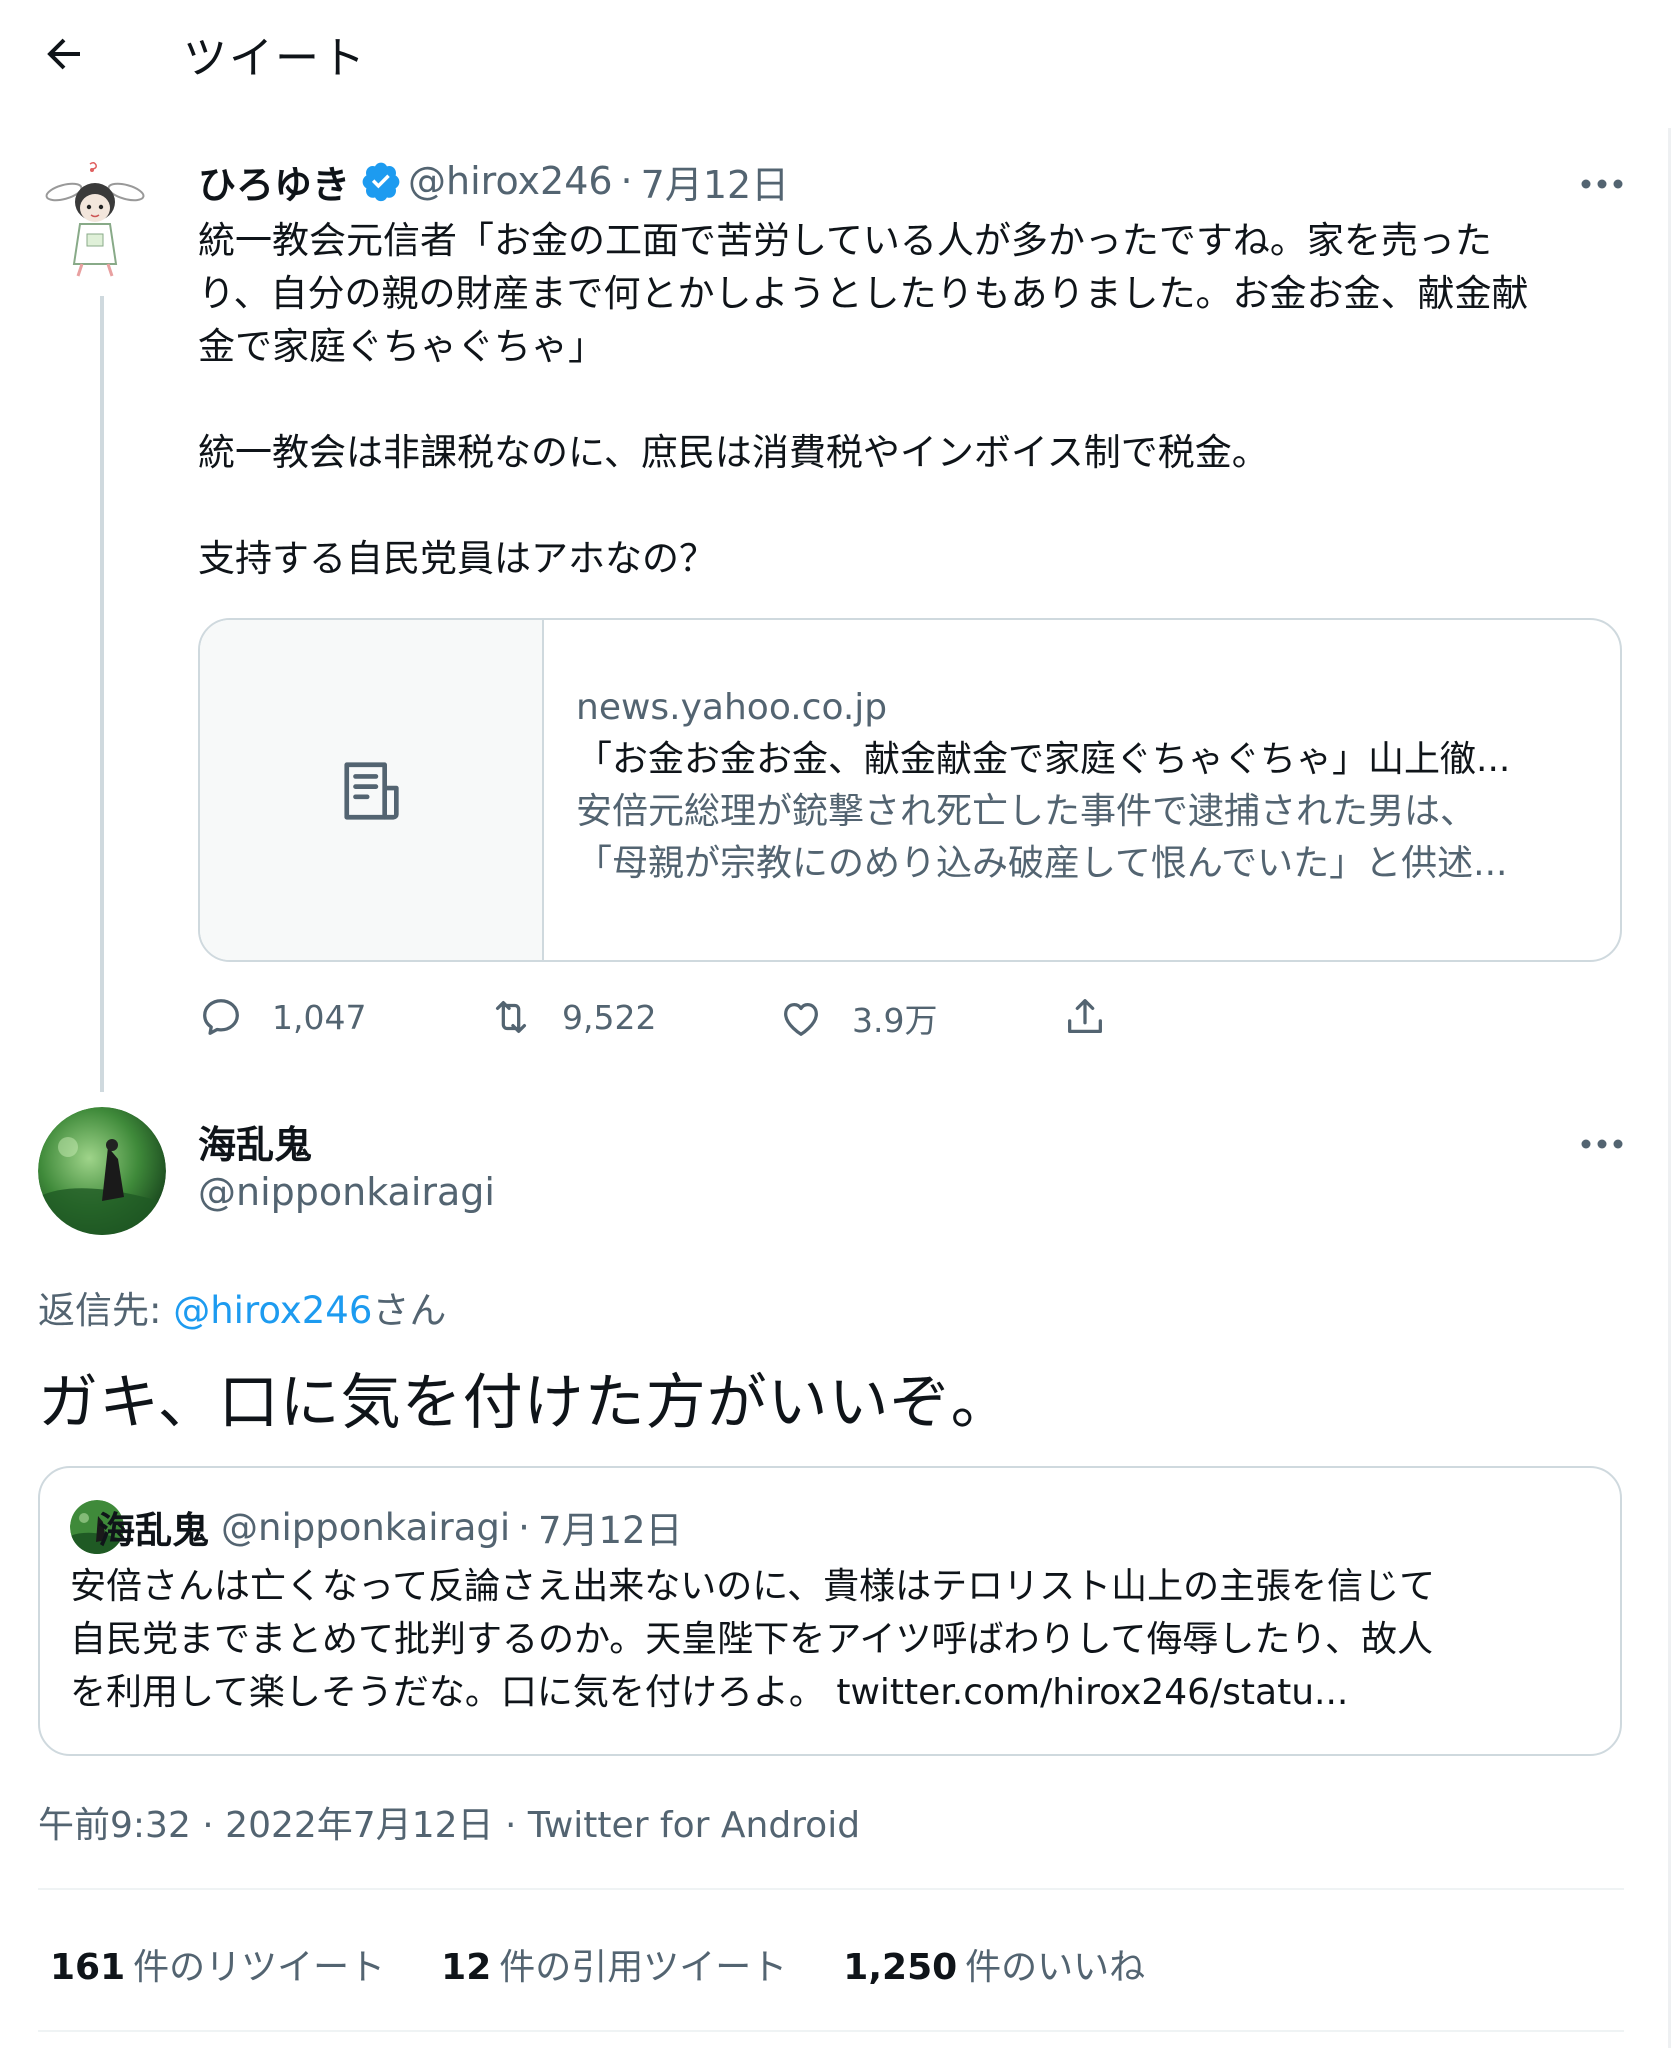  What do you see at coordinates (346, 1192) in the screenshot?
I see `author-handle: @nipponkairagi` at bounding box center [346, 1192].